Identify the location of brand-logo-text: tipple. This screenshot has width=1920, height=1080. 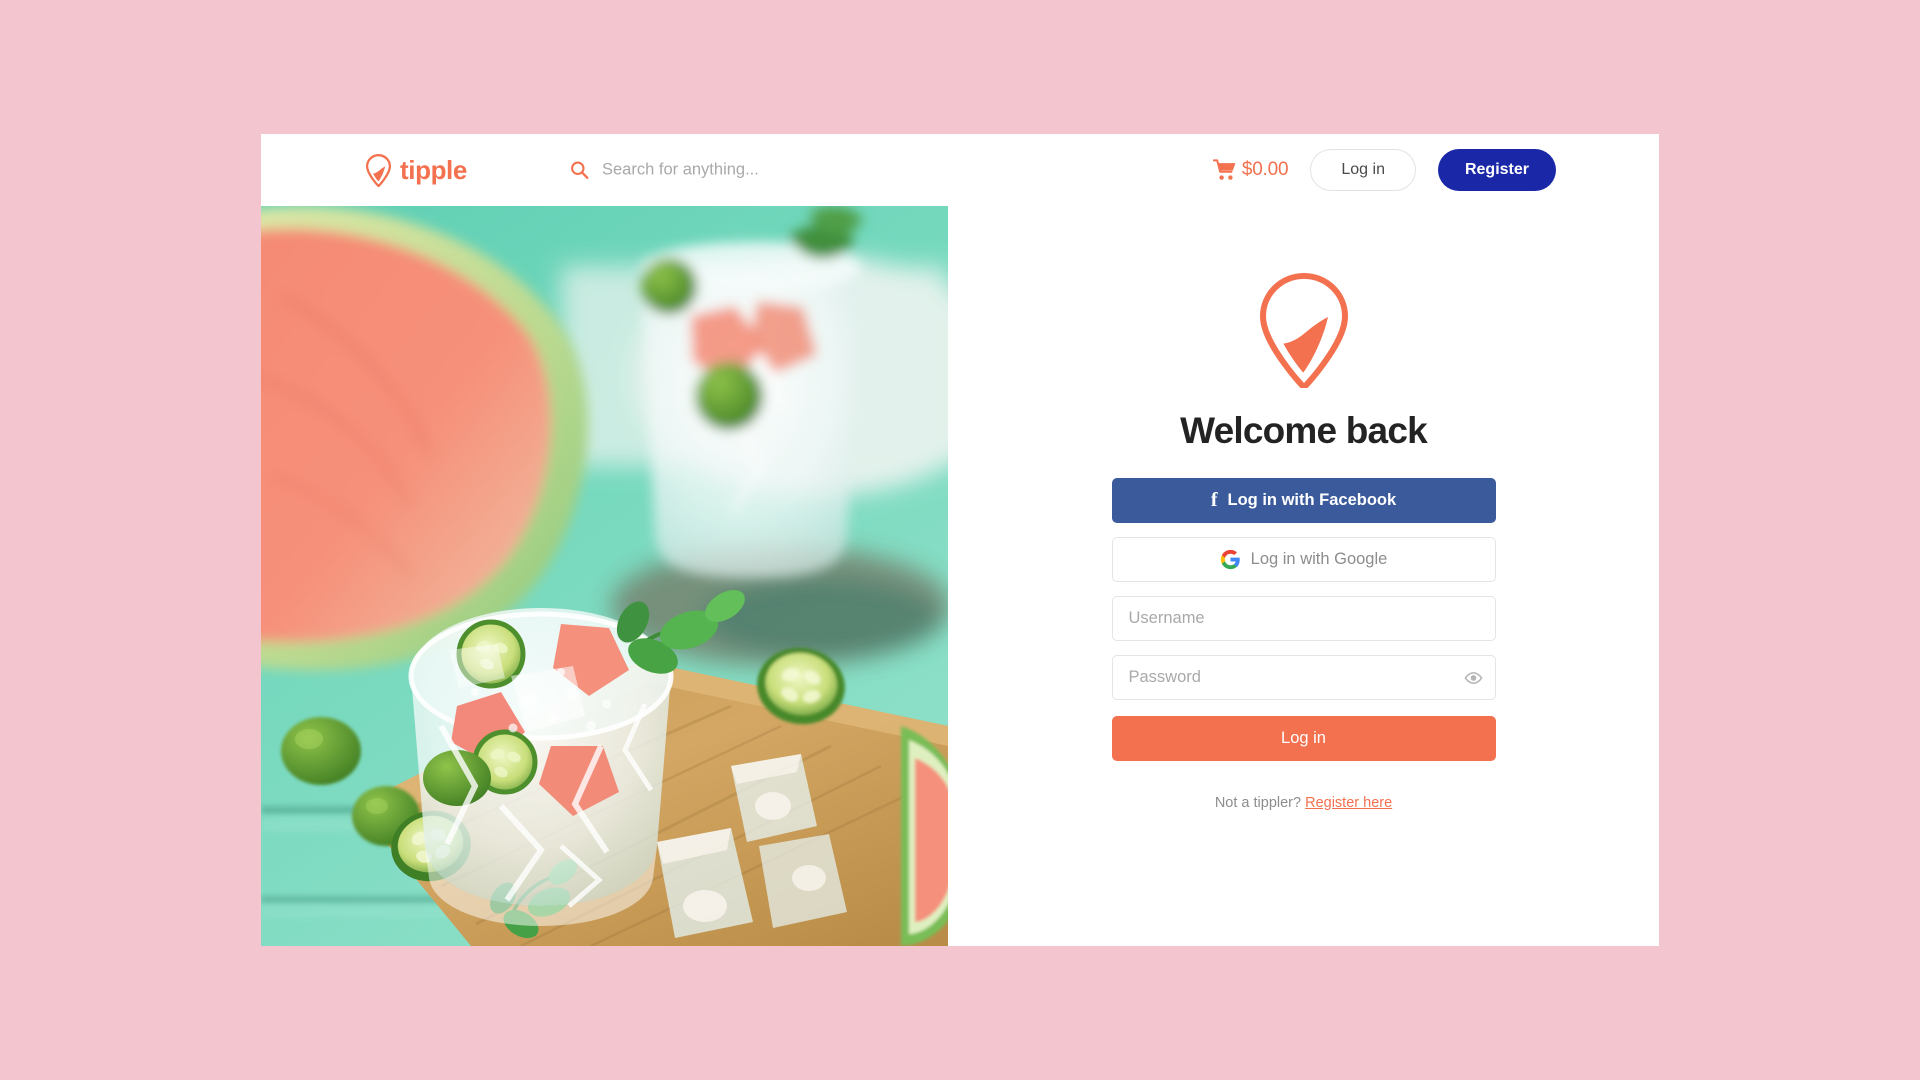
(433, 170).